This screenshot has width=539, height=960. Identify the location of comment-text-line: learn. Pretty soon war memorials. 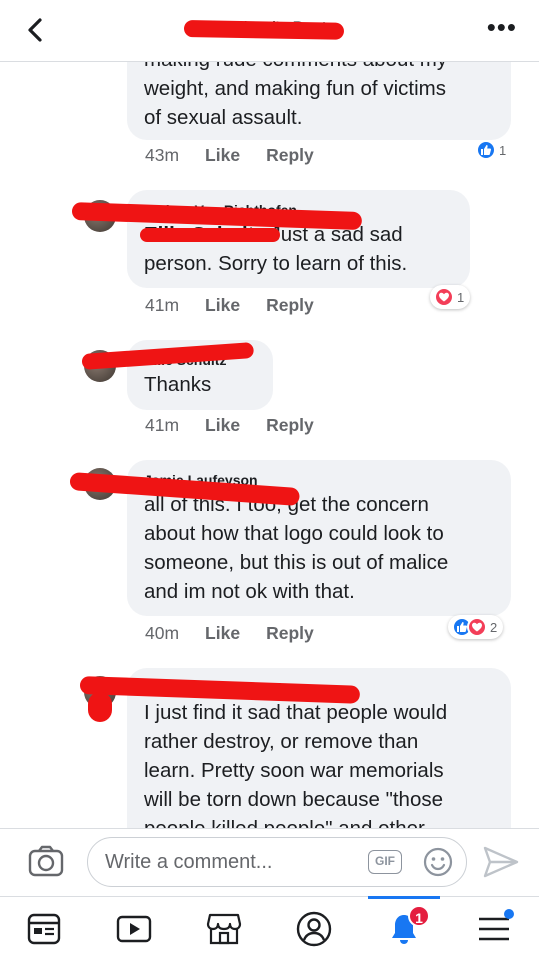
(294, 770).